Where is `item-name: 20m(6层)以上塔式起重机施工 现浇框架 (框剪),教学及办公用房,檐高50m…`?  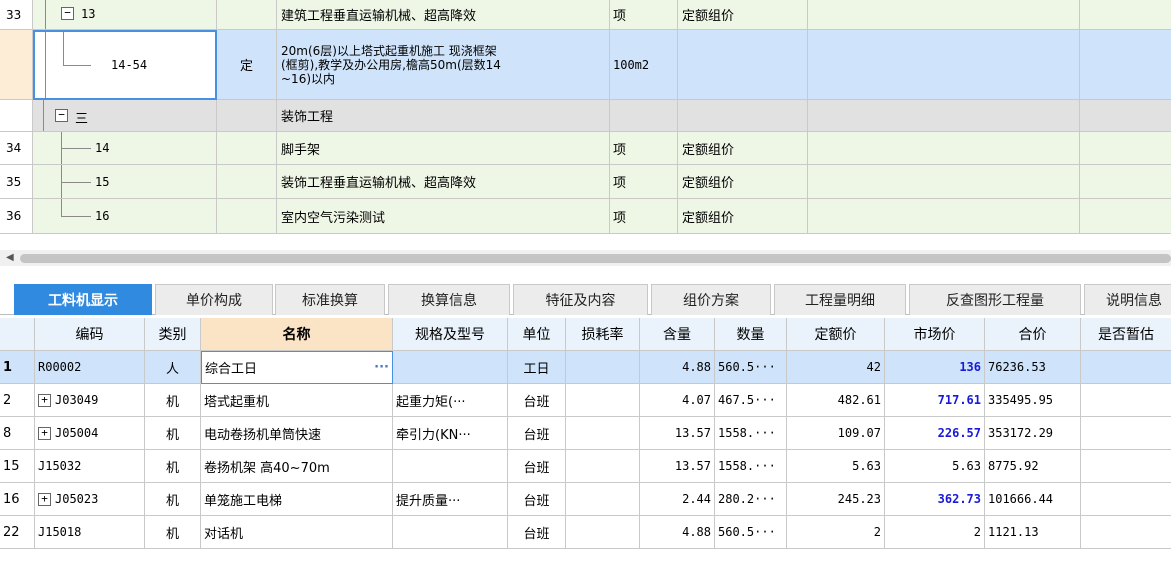 item-name: 20m(6层)以上塔式起重机施工 现浇框架 (框剪),教学及办公用房,檐高50m… is located at coordinates (443, 65).